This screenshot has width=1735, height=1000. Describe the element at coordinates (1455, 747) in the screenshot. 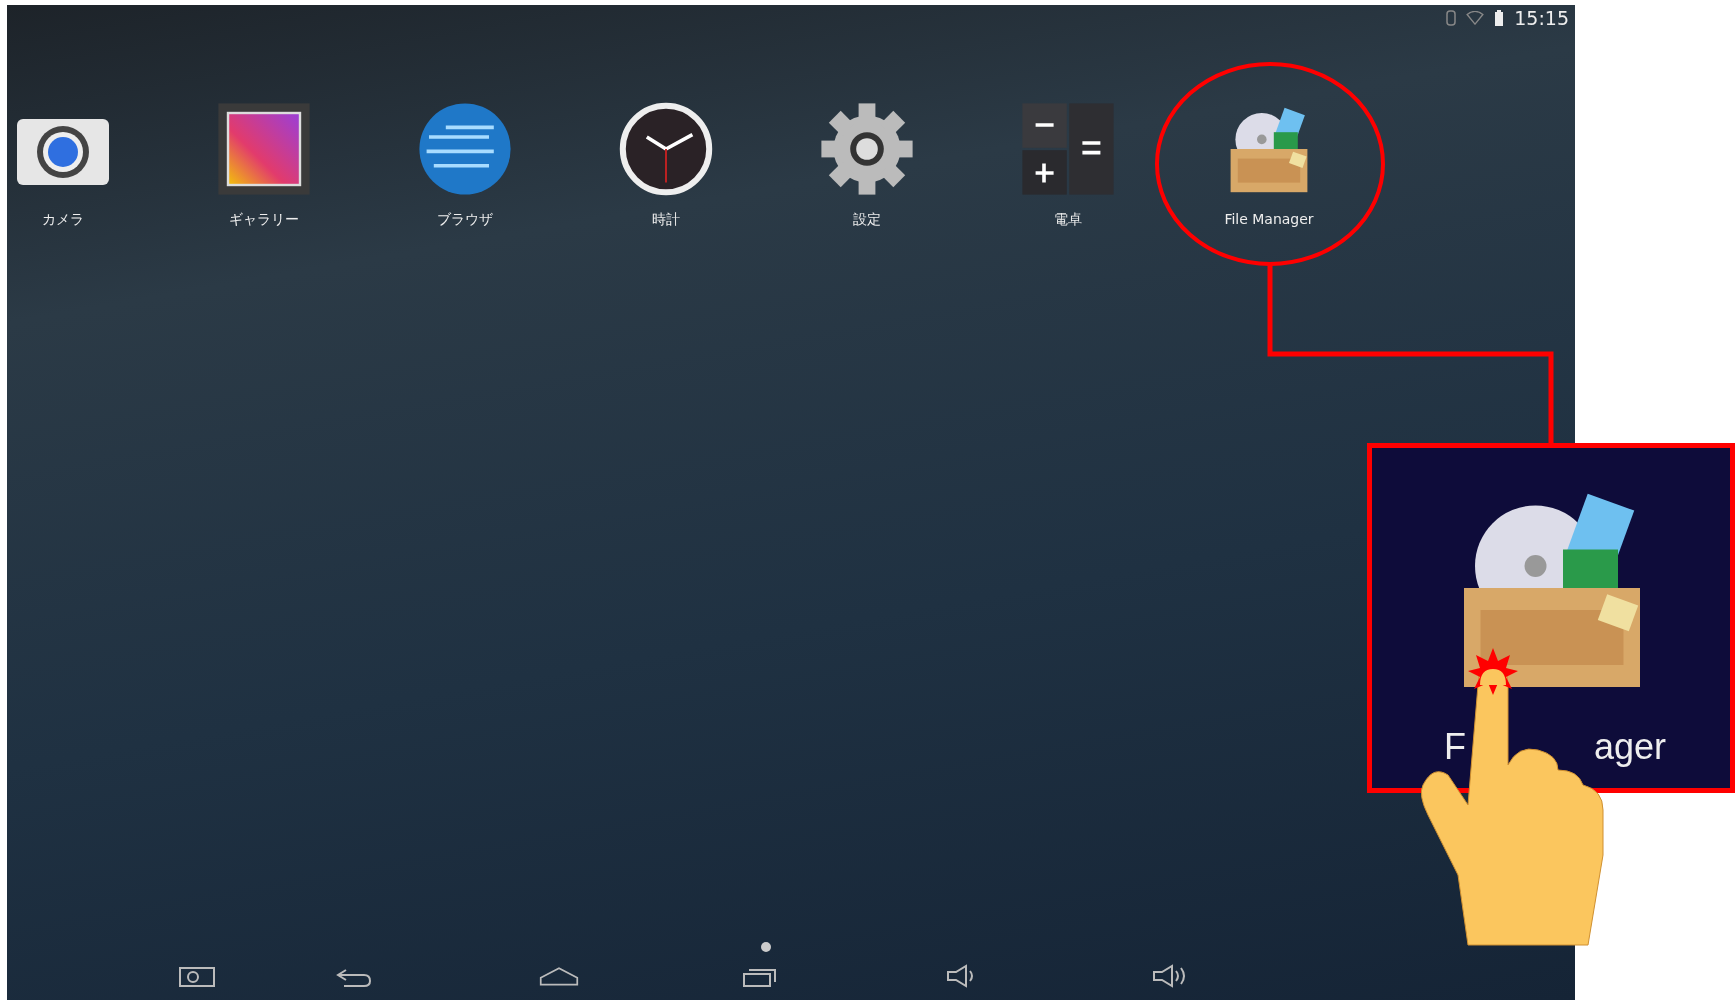

I see `callout-label: F` at that location.